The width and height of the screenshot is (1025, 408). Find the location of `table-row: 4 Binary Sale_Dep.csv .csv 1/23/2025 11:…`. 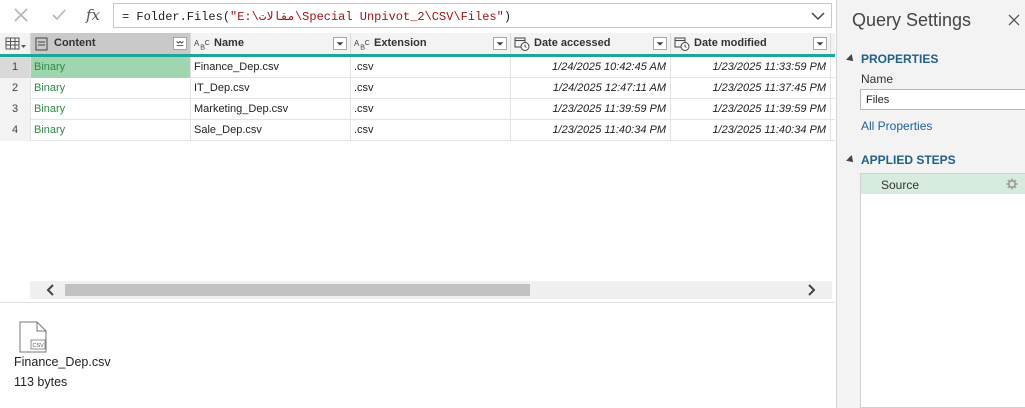

table-row: 4 Binary Sale_Dep.csv .csv 1/23/2025 11:… is located at coordinates (417, 130).